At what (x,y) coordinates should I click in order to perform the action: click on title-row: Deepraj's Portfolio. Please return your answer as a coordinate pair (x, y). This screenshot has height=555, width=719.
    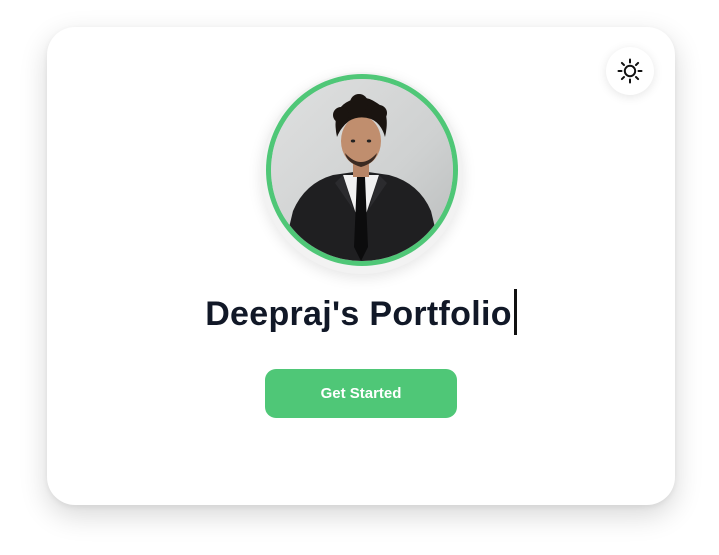
    Looking at the image, I should click on (361, 312).